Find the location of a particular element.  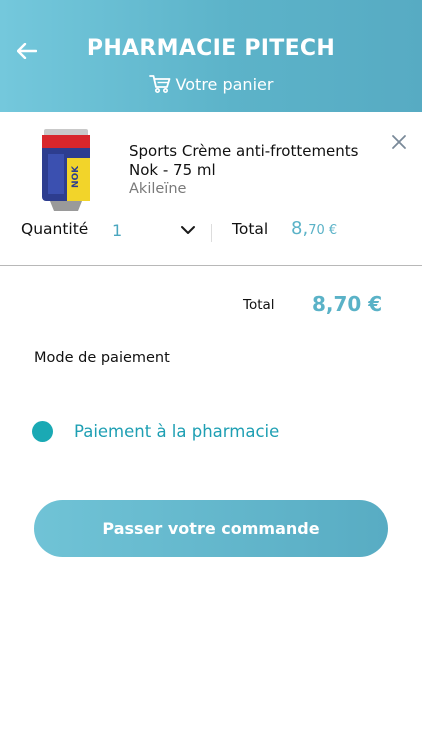

place-order-button: Passer votre commande is located at coordinates (211, 528).